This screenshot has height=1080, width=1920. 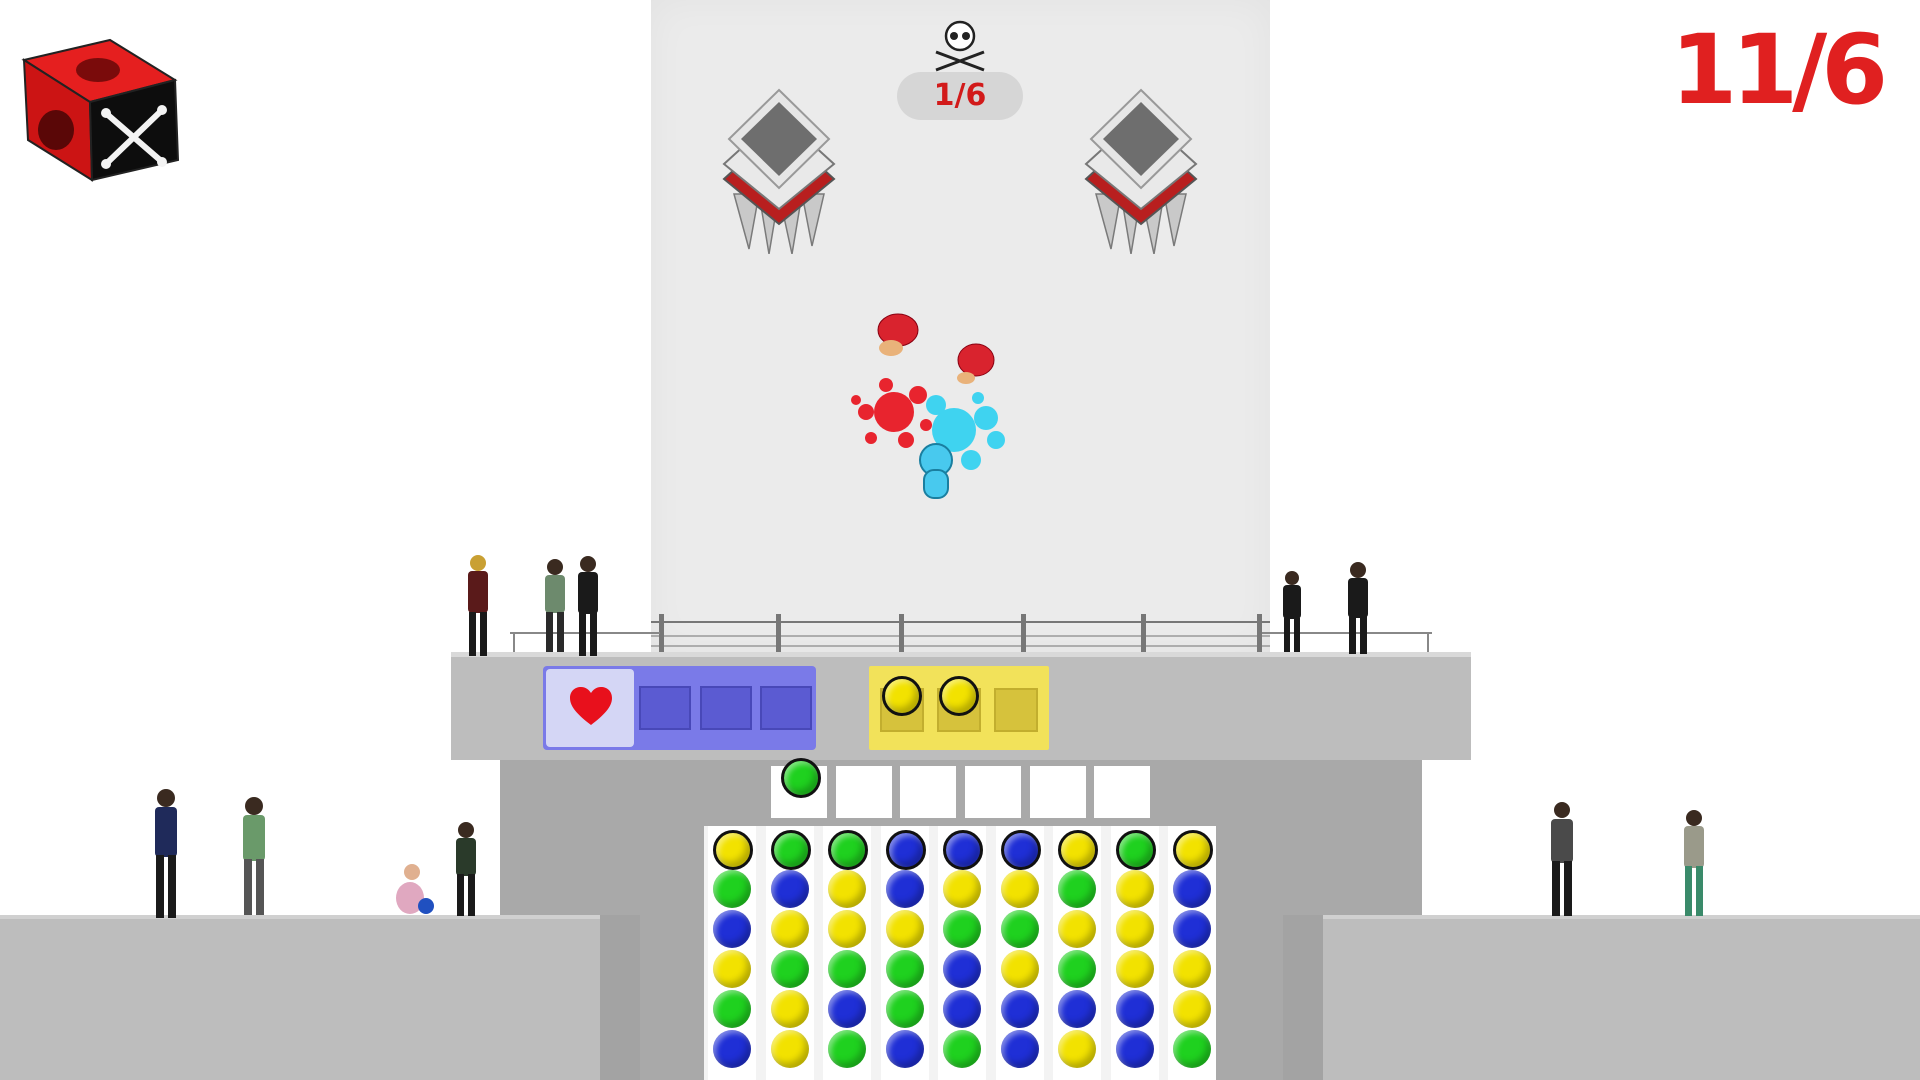 What do you see at coordinates (1779, 70) in the screenshot?
I see `level-counter: 11/6` at bounding box center [1779, 70].